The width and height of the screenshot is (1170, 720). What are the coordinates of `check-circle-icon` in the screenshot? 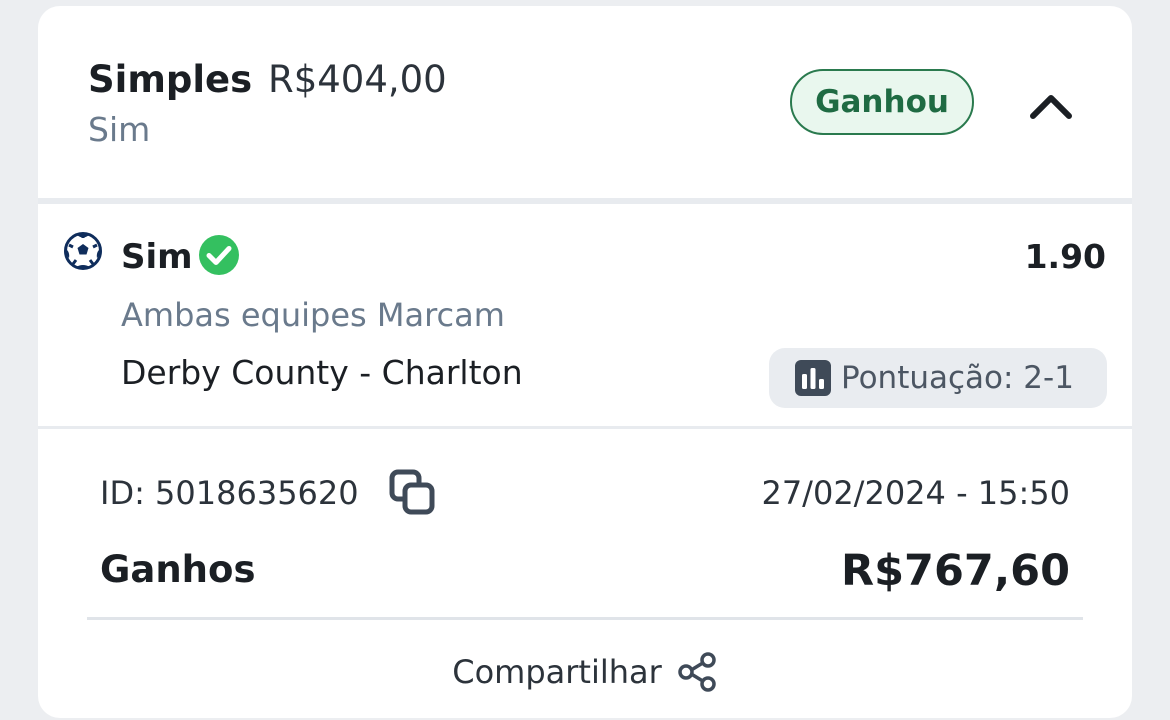 It's located at (219, 255).